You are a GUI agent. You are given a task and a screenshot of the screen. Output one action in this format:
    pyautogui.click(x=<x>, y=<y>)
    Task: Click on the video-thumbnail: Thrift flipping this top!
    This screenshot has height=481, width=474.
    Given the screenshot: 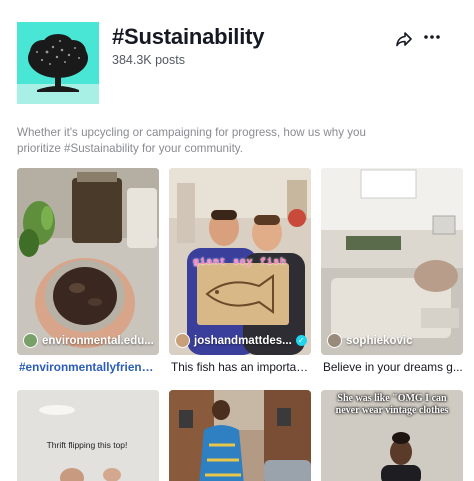 What is the action you would take?
    pyautogui.click(x=88, y=435)
    